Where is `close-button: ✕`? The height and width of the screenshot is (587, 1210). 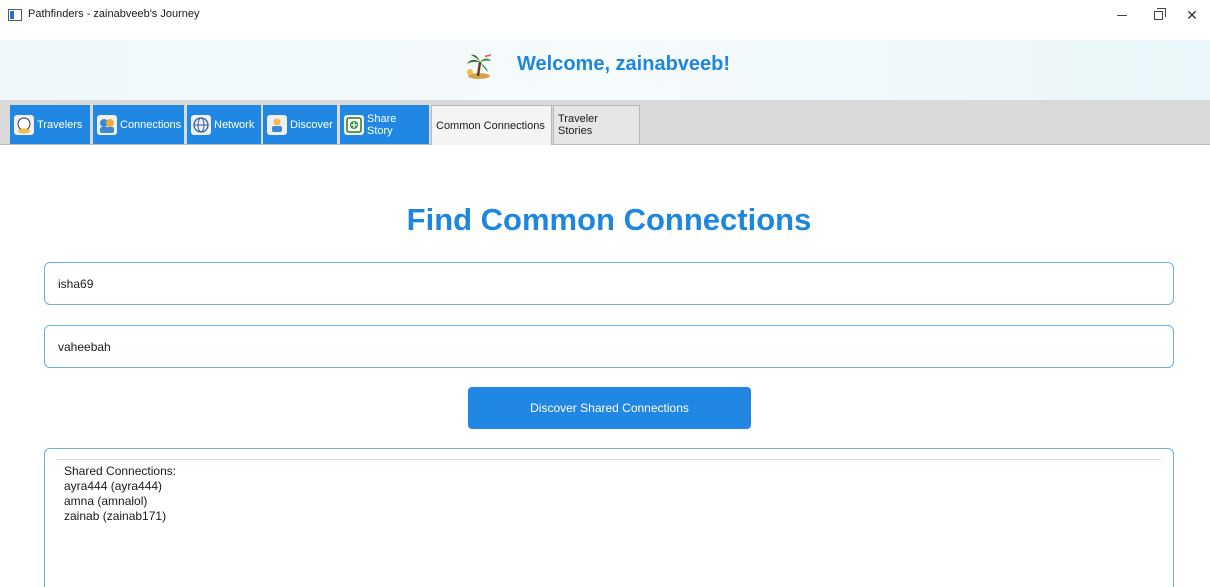 close-button: ✕ is located at coordinates (1192, 15).